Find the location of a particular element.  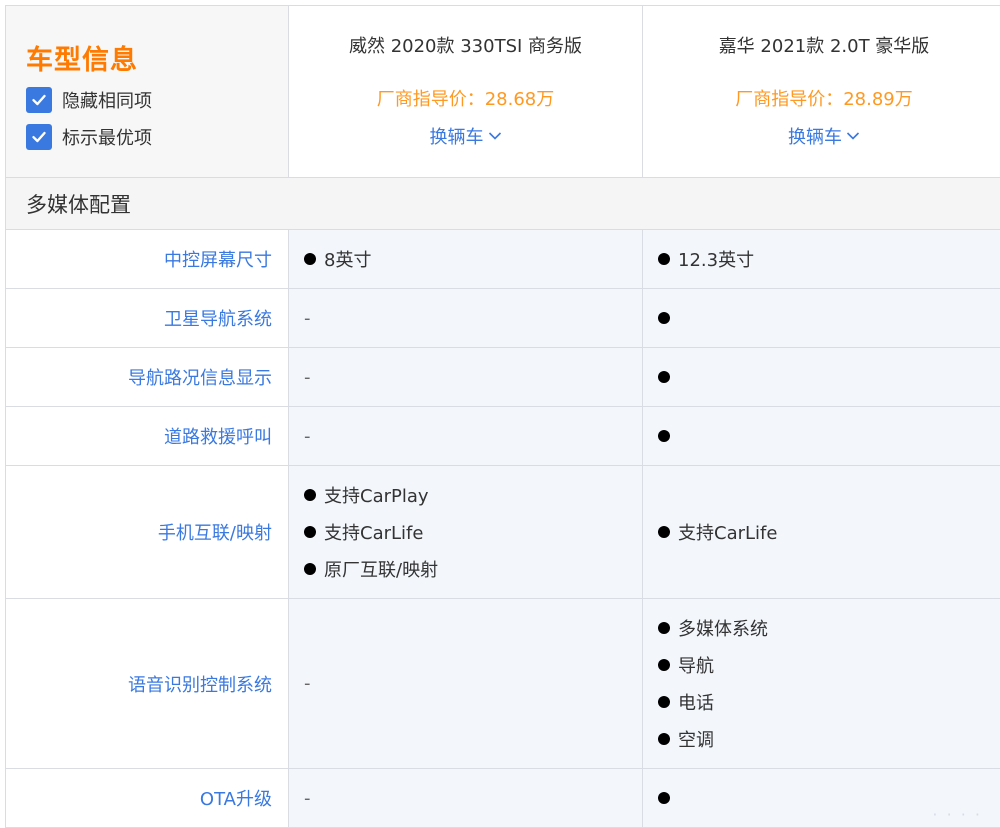

feature-text: 原厂互联/映射 is located at coordinates (381, 570).